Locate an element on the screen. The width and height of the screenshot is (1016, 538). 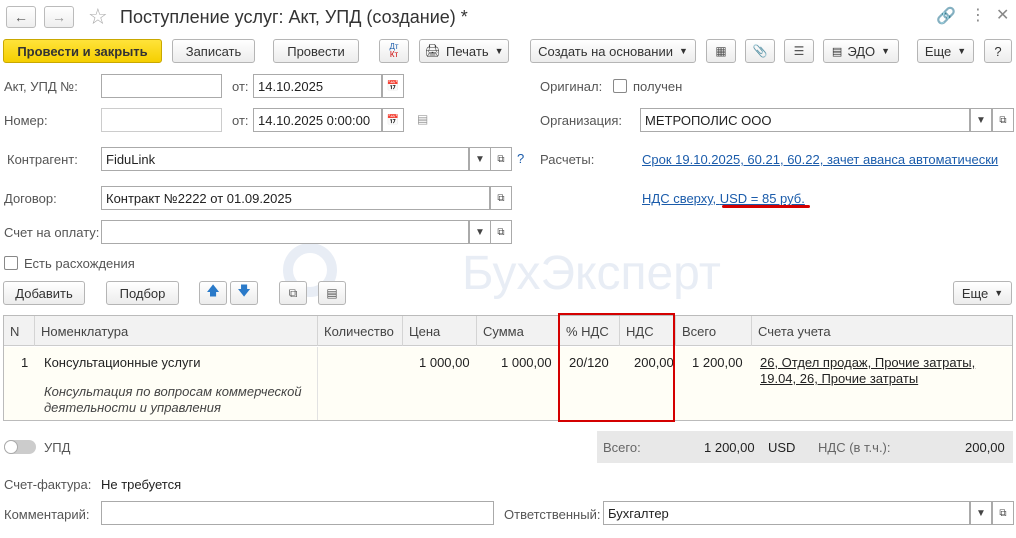
close-icon: ✕ is located at coordinates (1002, 15).